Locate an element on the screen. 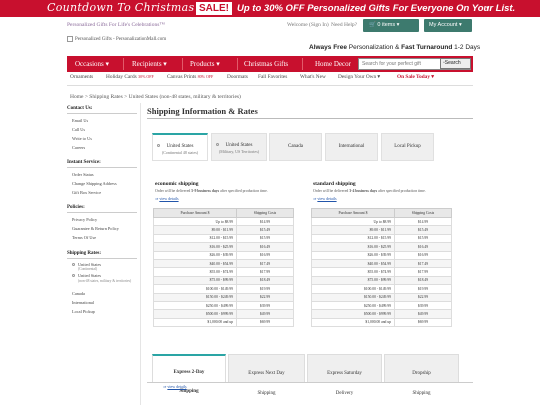 The width and height of the screenshot is (540, 405). subnav-whats-new: What's New is located at coordinates (313, 77).